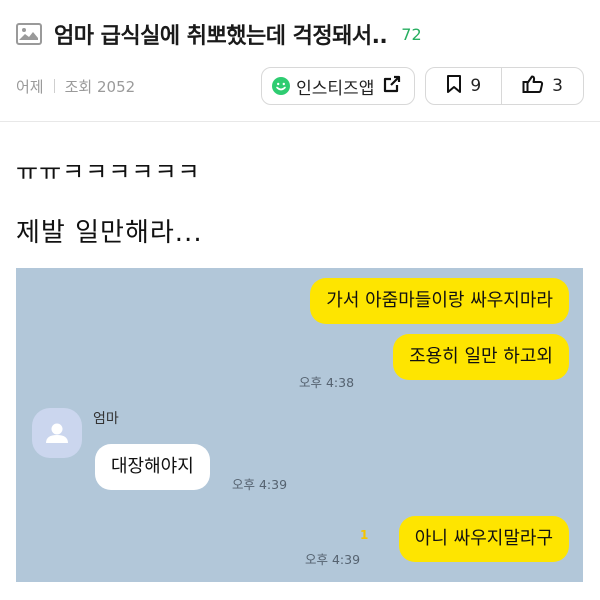  What do you see at coordinates (108, 172) in the screenshot?
I see `post-body-line: ㅠㅠㅋㅋㅋㅋㅋㅋ` at bounding box center [108, 172].